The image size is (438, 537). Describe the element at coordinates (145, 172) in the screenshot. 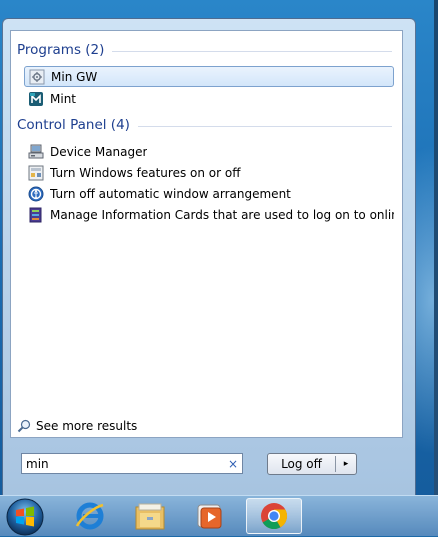

I see `result-item-label: Turn Windows features on or off` at that location.